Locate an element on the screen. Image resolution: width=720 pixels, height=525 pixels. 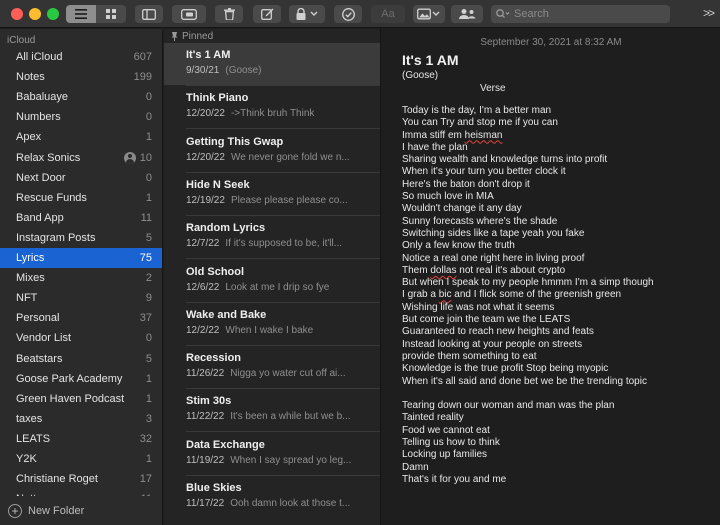
sidebar-folder: Relax Sonics 10 is located at coordinates (81, 158).